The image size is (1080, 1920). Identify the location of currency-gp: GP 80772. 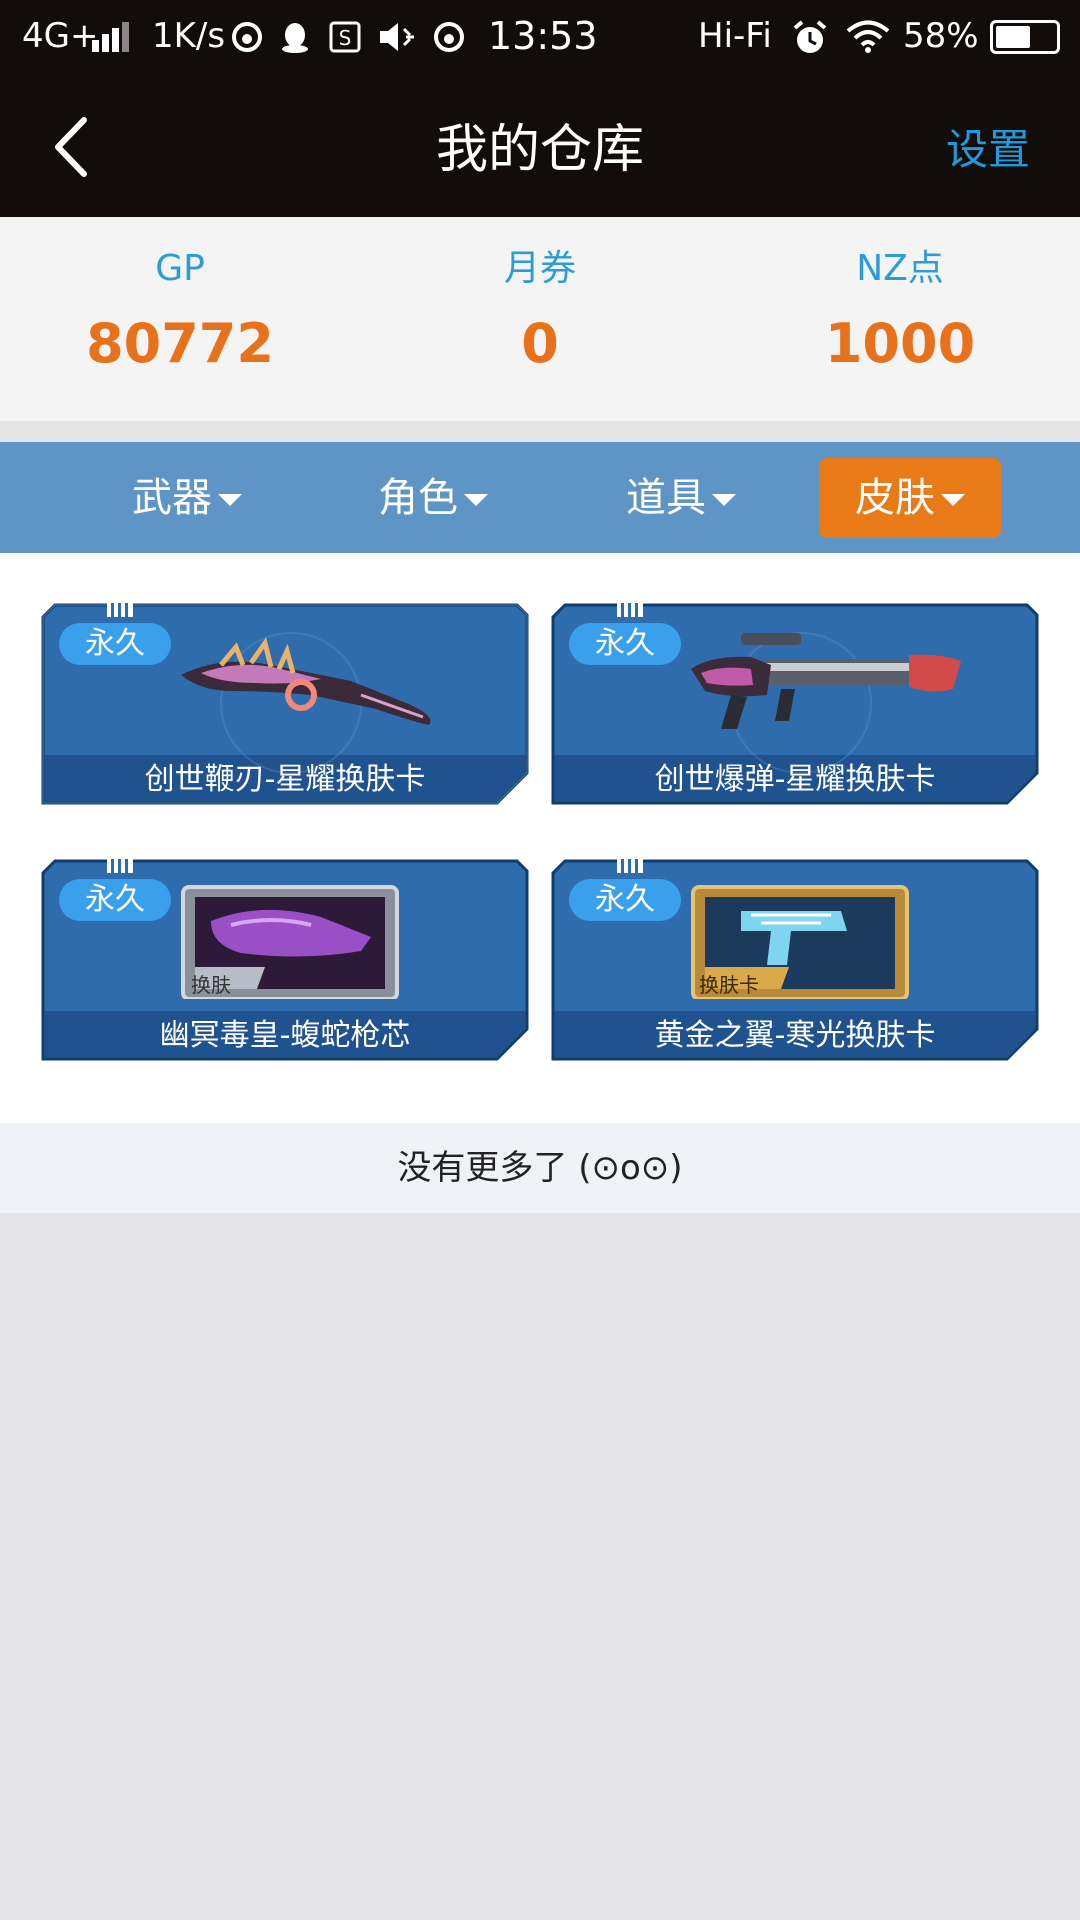
(180, 296).